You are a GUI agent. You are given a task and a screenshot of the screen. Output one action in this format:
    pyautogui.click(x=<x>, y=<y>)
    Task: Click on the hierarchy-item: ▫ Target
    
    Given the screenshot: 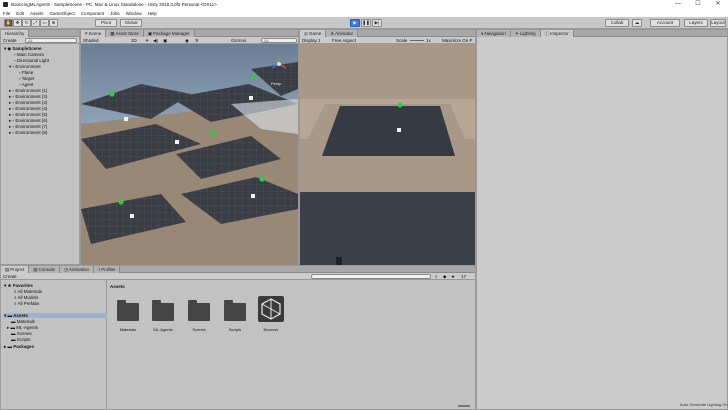 What is the action you would take?
    pyautogui.click(x=26, y=78)
    